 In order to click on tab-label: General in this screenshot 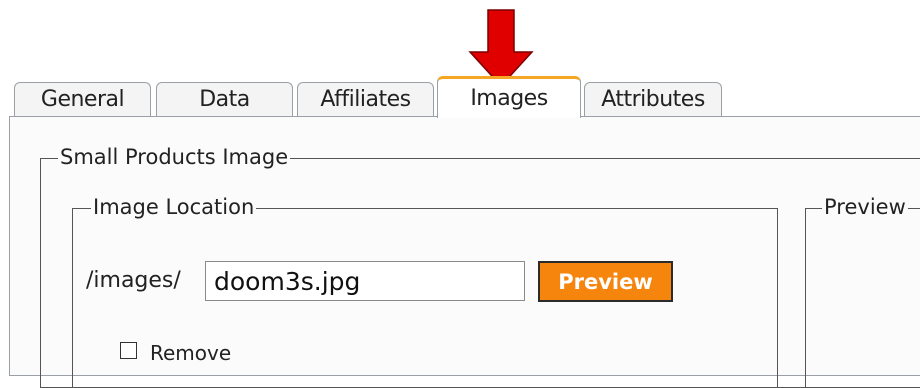, I will do `click(82, 99)`.